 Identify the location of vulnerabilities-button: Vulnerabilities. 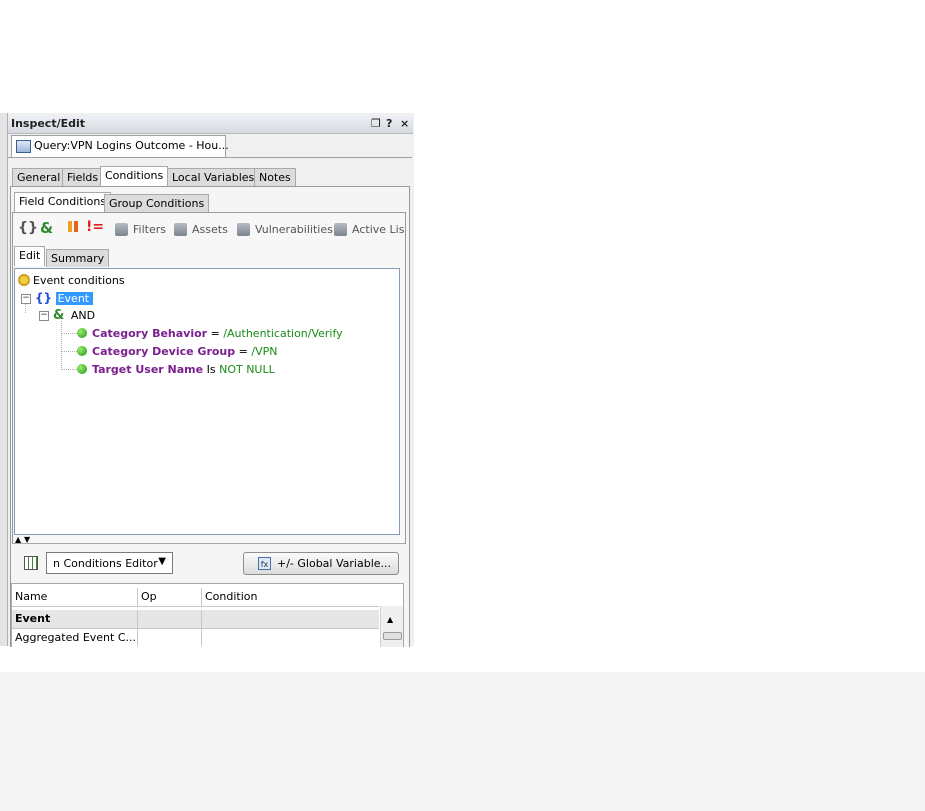
(294, 229).